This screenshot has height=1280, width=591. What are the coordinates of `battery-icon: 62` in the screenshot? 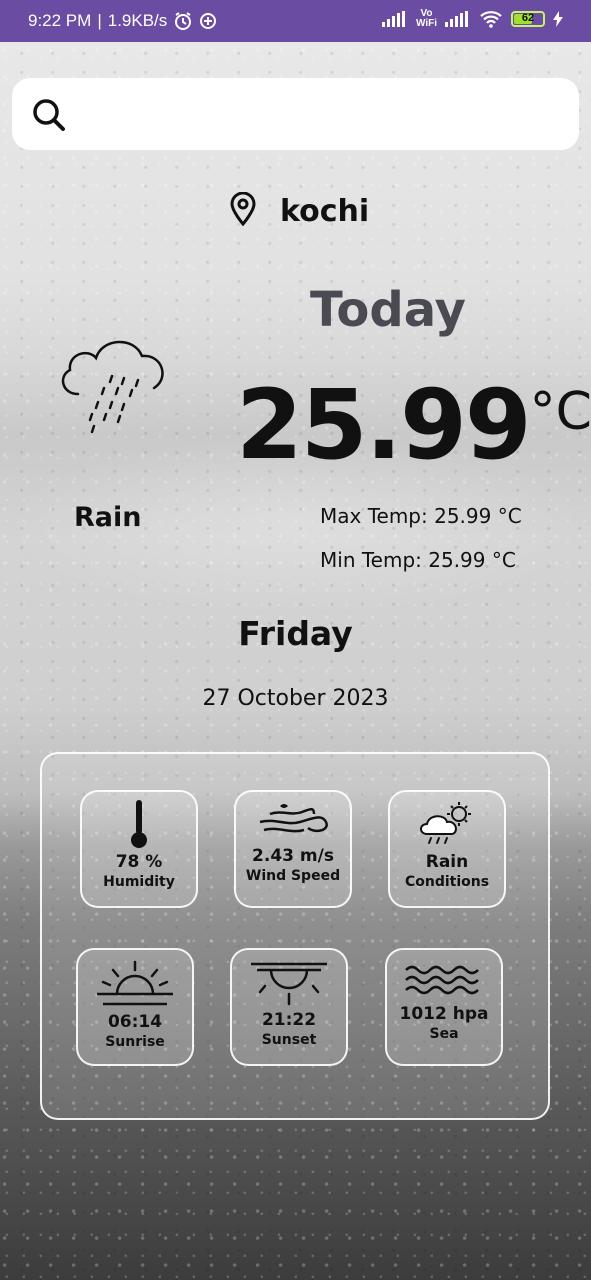 It's located at (528, 19).